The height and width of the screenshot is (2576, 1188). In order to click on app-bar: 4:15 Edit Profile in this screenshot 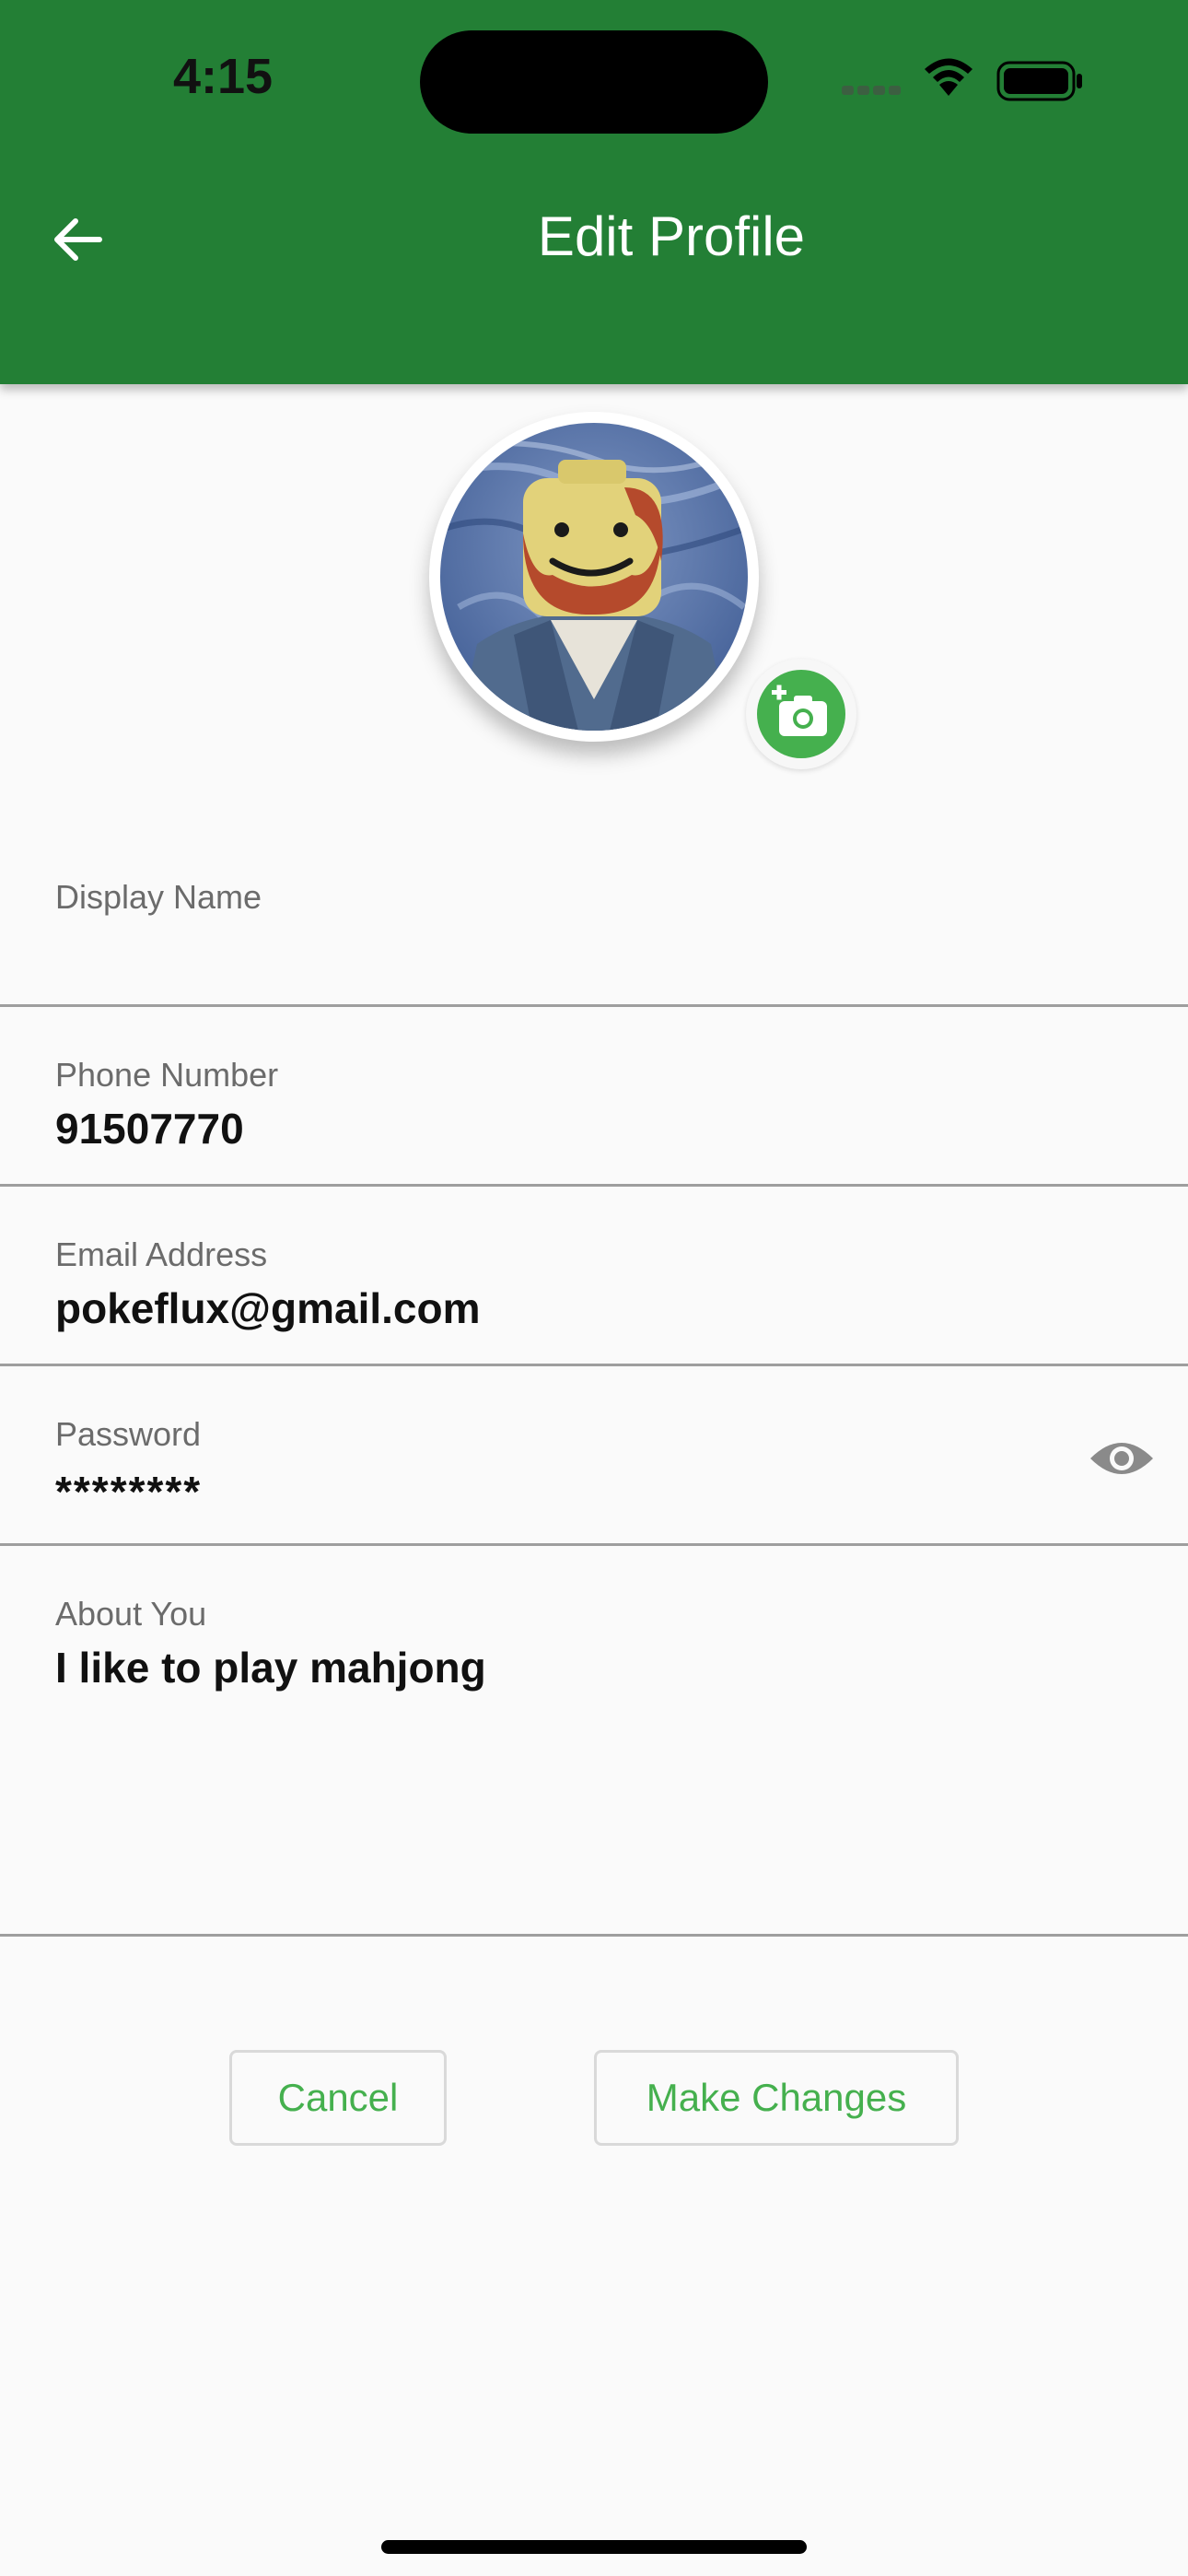, I will do `click(594, 192)`.